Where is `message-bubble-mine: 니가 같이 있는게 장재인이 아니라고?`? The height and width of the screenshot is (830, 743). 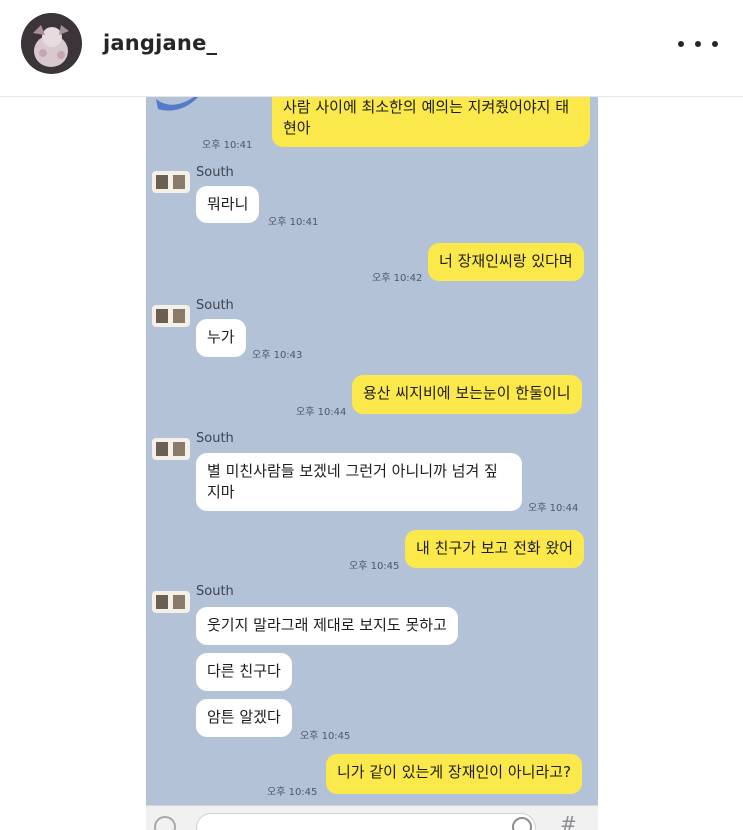
message-bubble-mine: 니가 같이 있는게 장재인이 아니라고? is located at coordinates (454, 774).